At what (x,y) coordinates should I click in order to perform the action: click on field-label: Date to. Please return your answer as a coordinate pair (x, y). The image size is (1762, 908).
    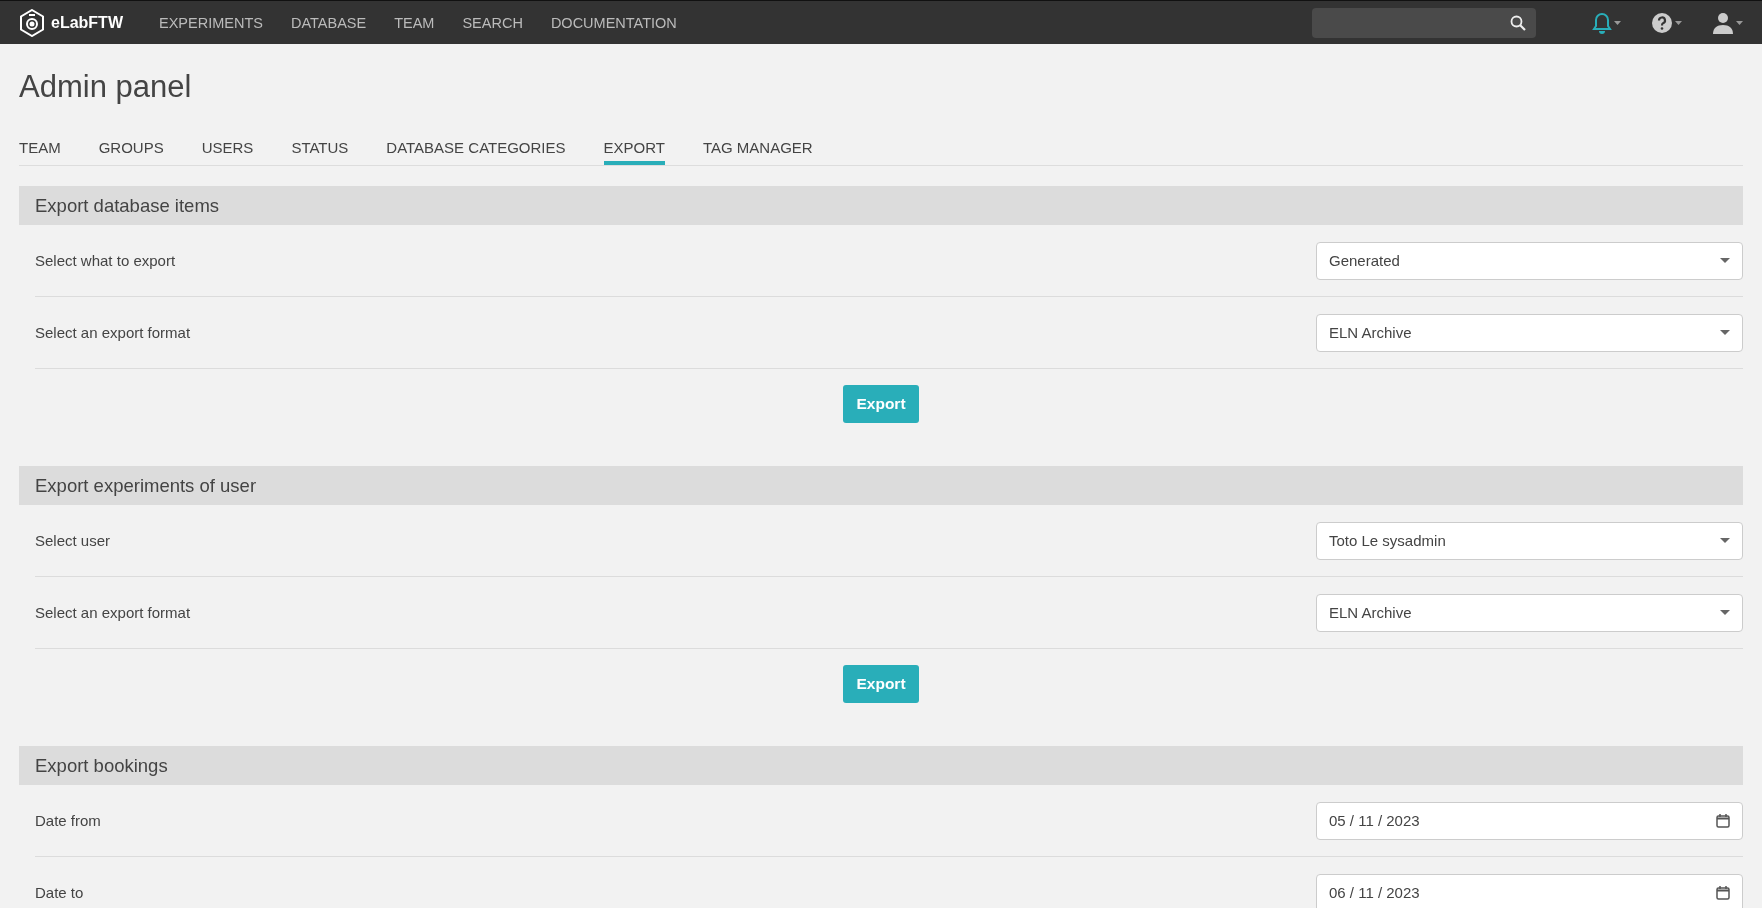
    Looking at the image, I should click on (59, 892).